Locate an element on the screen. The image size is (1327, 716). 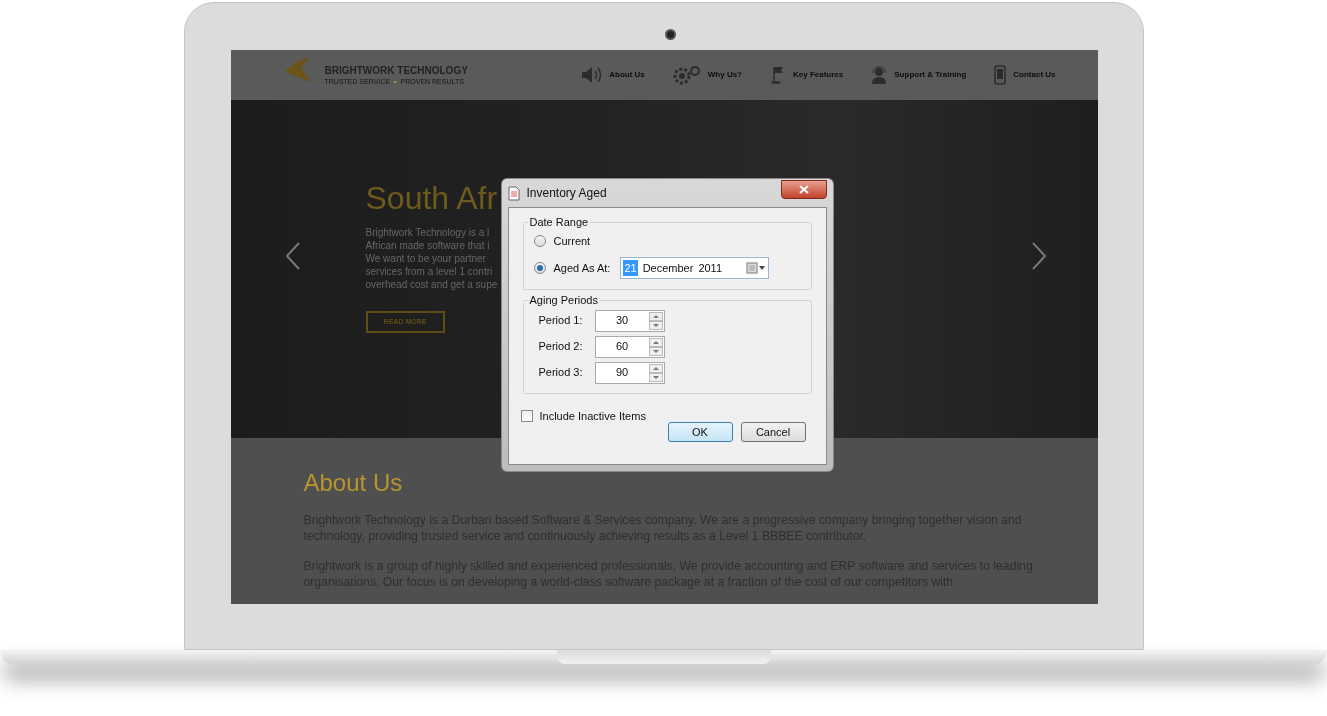
about-heading: About Us is located at coordinates (353, 483).